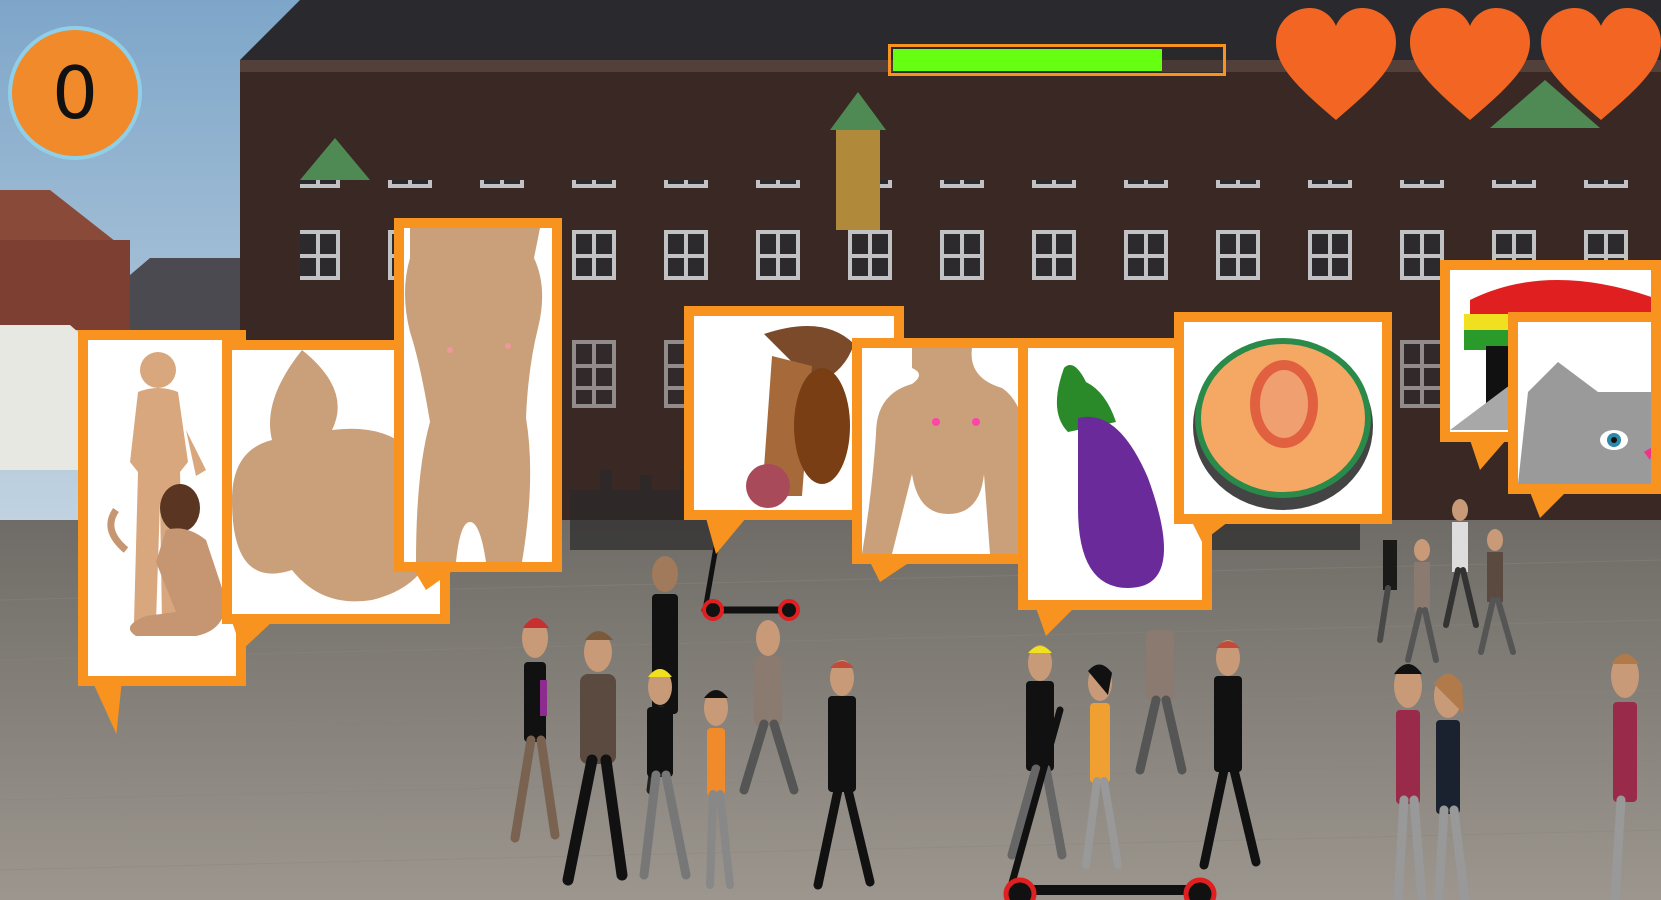 The width and height of the screenshot is (1661, 900). I want to click on couple-silhouette-image, so click(166, 494).